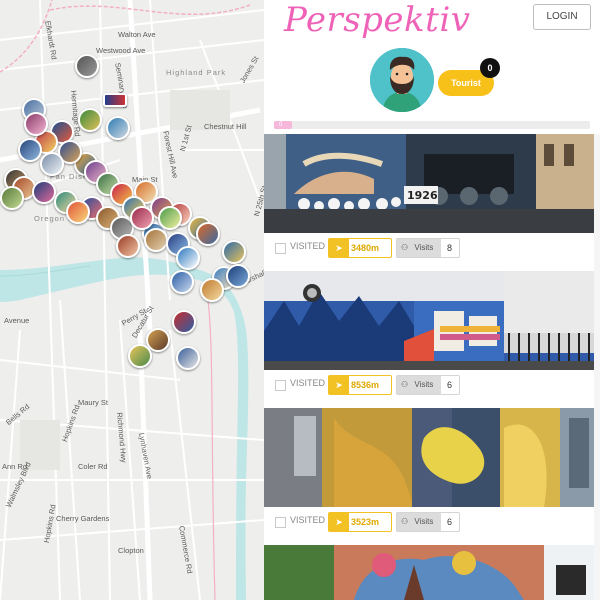  What do you see at coordinates (131, 550) in the screenshot?
I see `road-label: Clopton` at bounding box center [131, 550].